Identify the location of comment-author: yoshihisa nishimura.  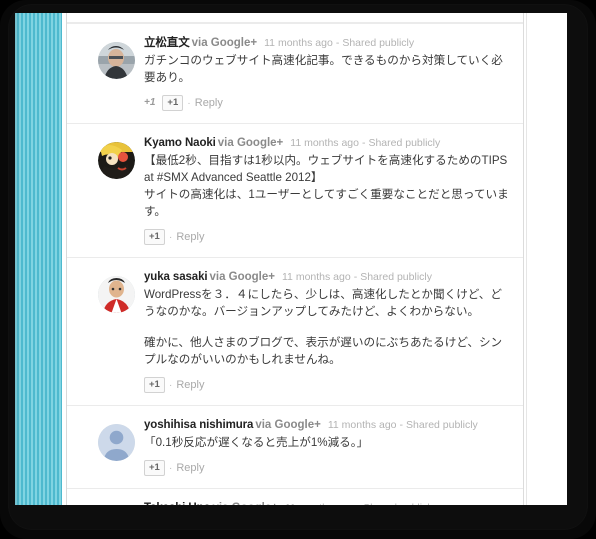
(198, 425).